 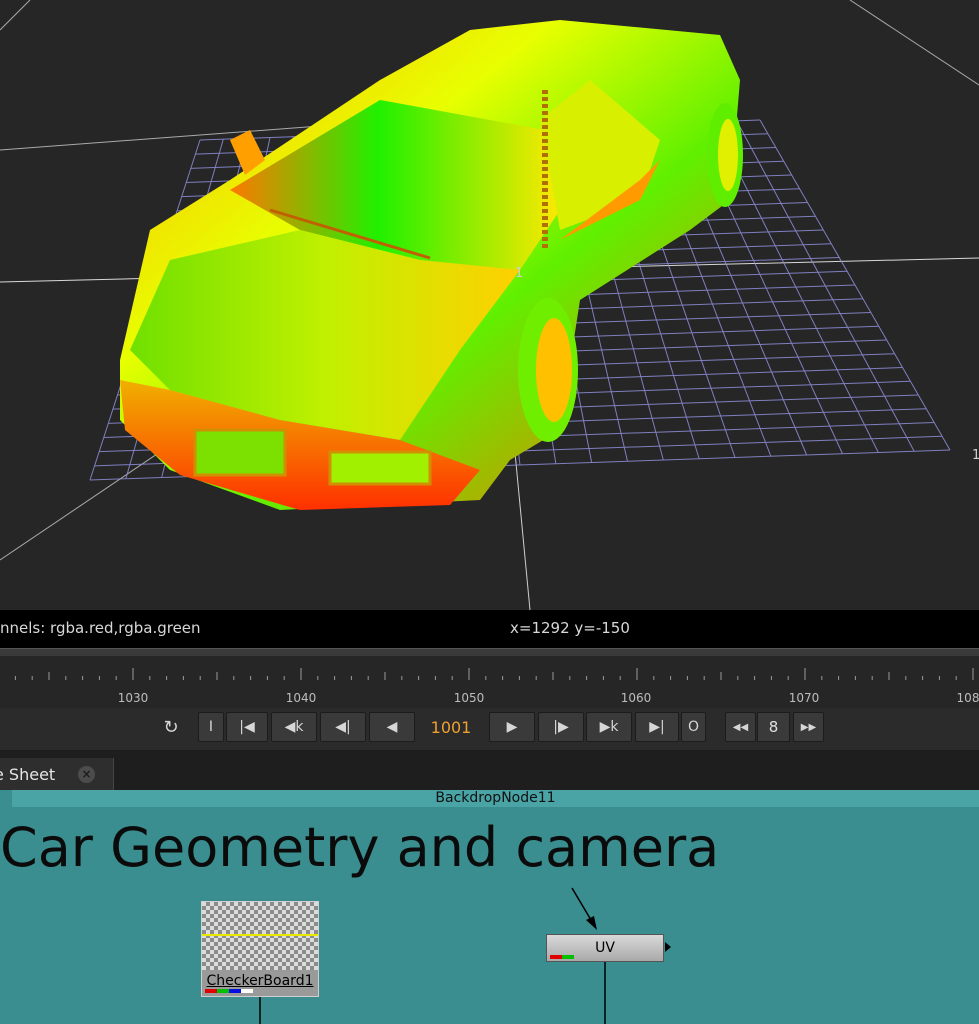 What do you see at coordinates (693, 727) in the screenshot?
I see `out-point-button: O` at bounding box center [693, 727].